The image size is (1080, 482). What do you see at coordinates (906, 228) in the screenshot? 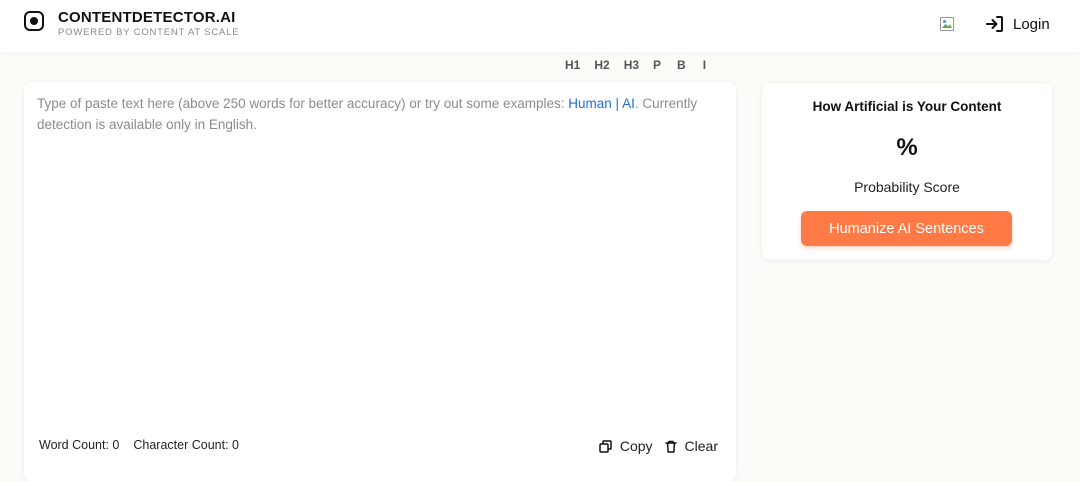
I see `humanize-ai-sentences-button: Humanize AI Sentences` at bounding box center [906, 228].